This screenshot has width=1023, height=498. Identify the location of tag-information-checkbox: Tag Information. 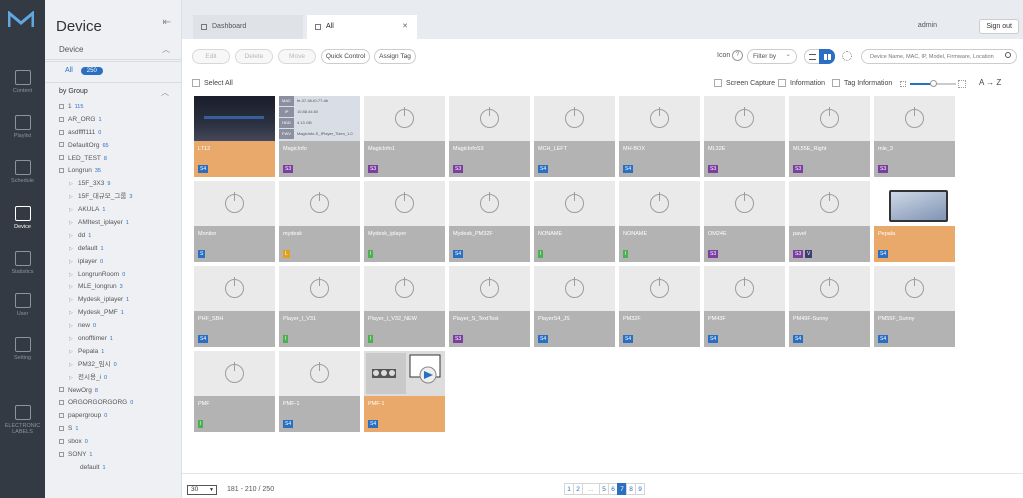
(862, 83).